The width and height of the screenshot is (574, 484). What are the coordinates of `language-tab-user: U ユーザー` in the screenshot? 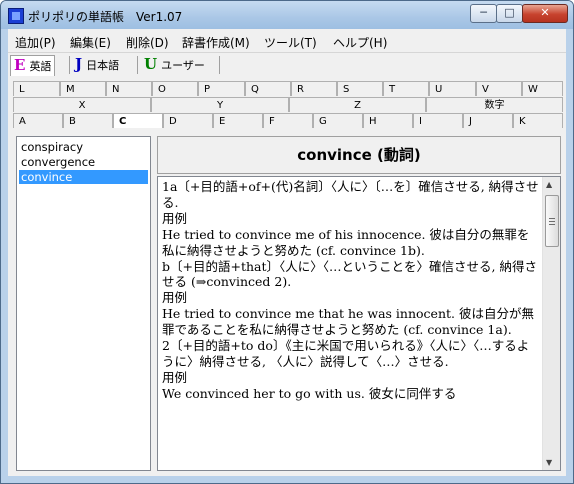 It's located at (174, 65).